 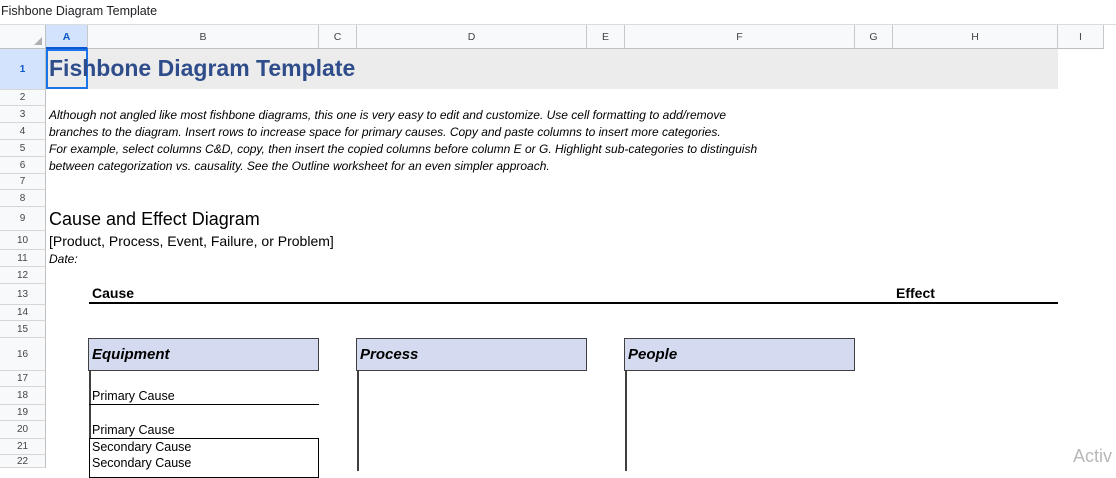 What do you see at coordinates (23, 219) in the screenshot?
I see `row-header-9: 9` at bounding box center [23, 219].